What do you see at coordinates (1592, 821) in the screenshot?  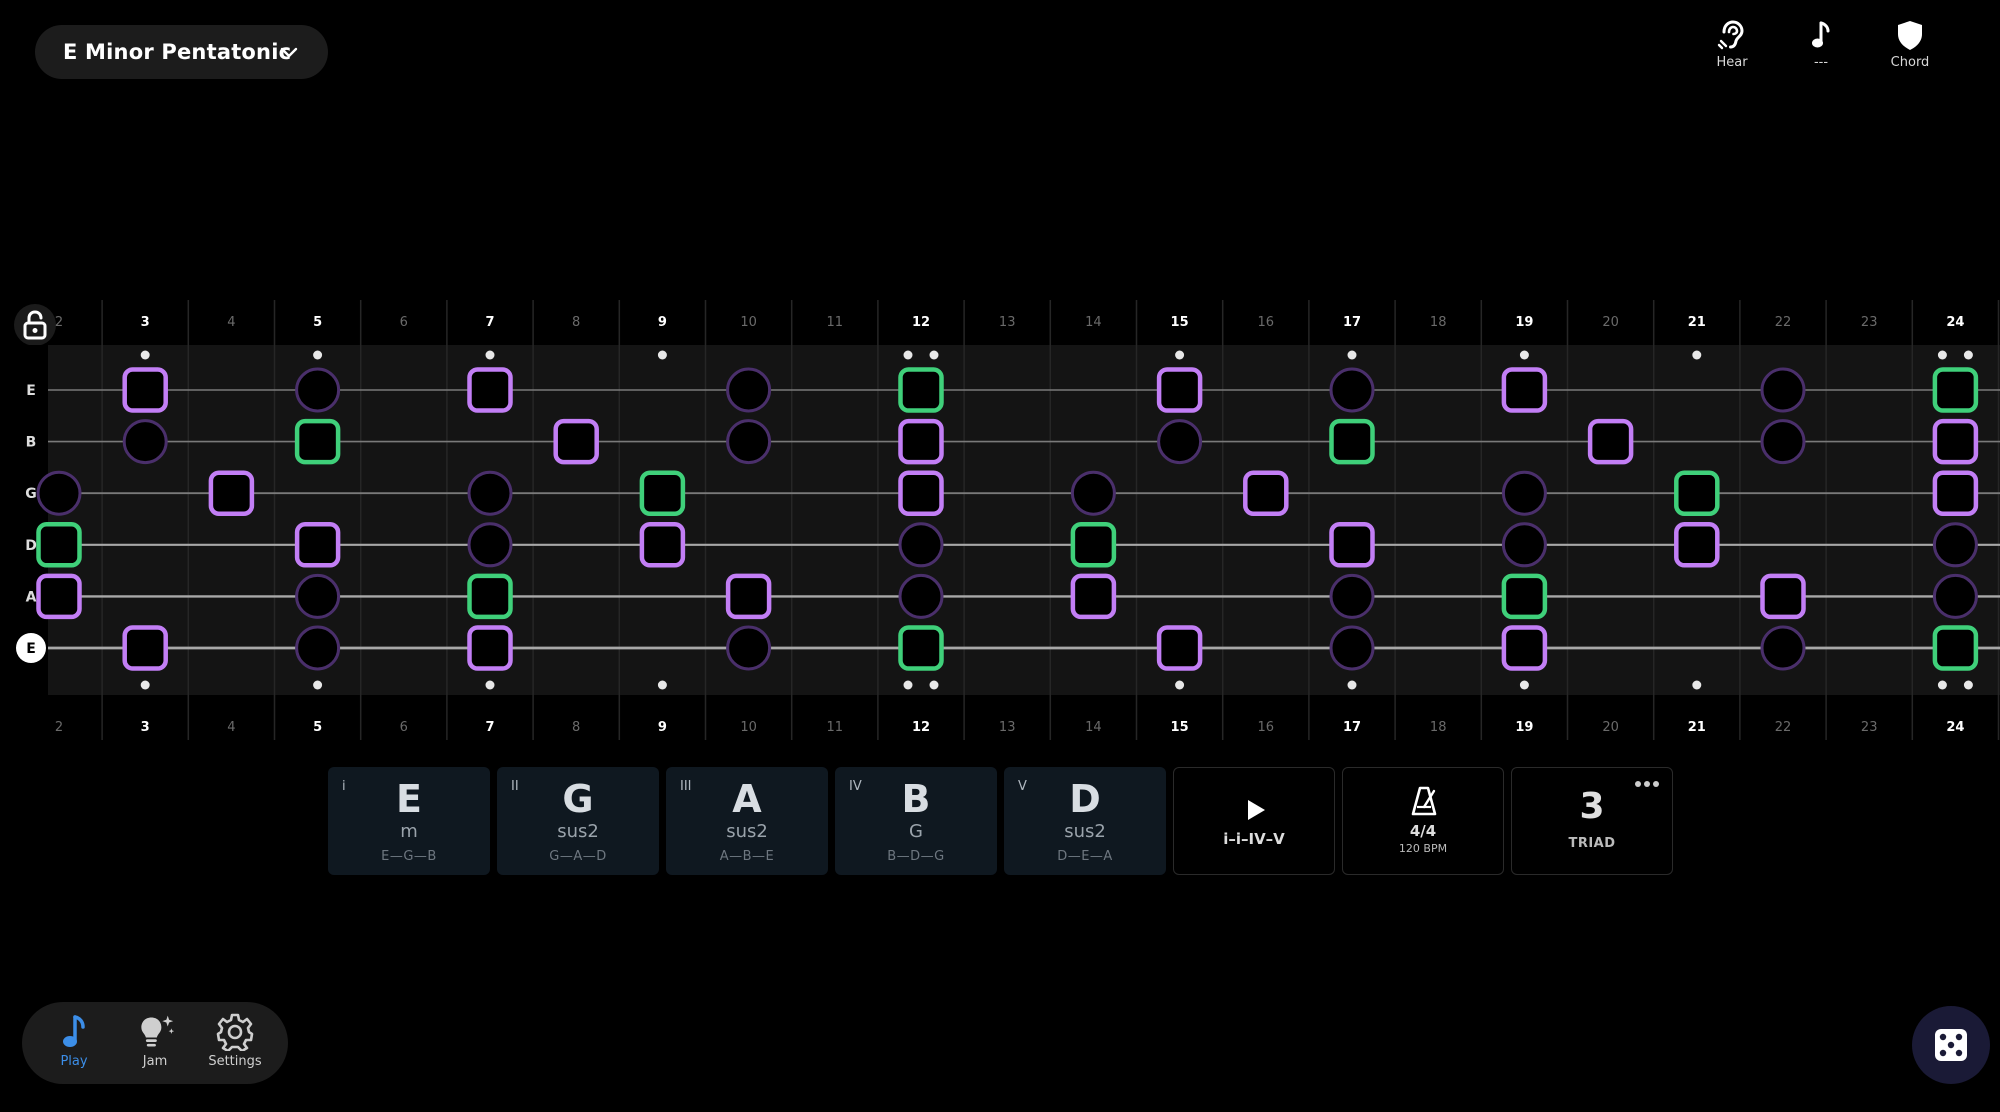 I see `voicing-button: 3 TRIAD` at bounding box center [1592, 821].